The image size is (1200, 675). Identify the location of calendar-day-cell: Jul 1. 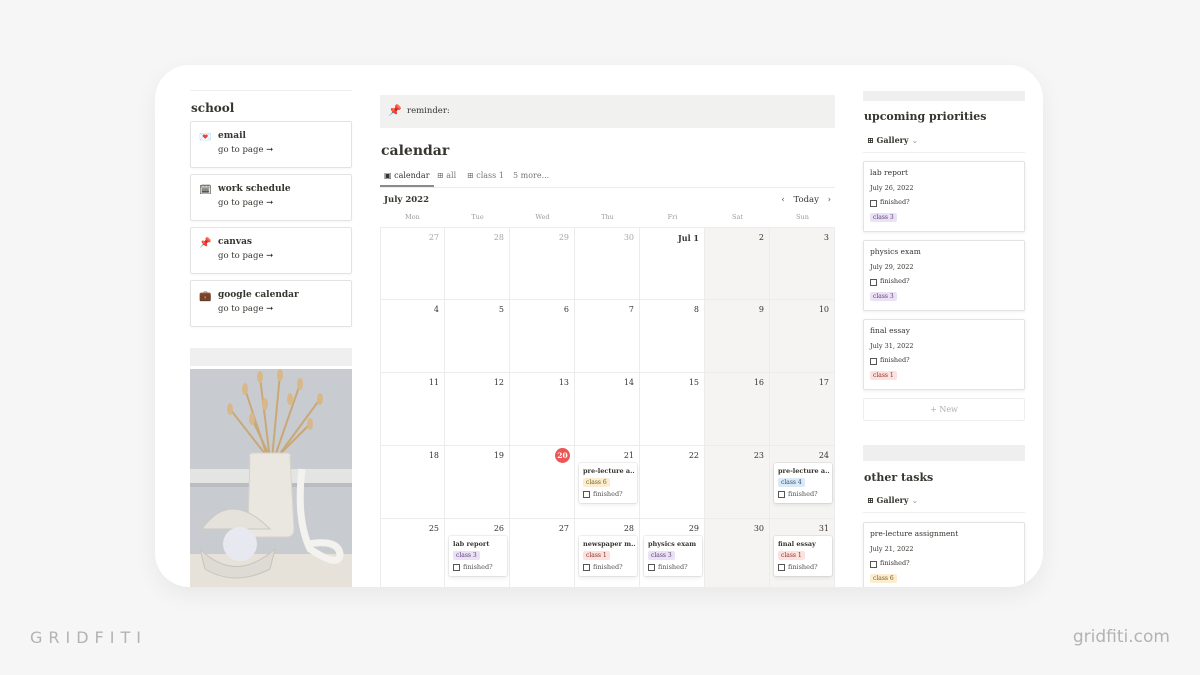
(672, 263).